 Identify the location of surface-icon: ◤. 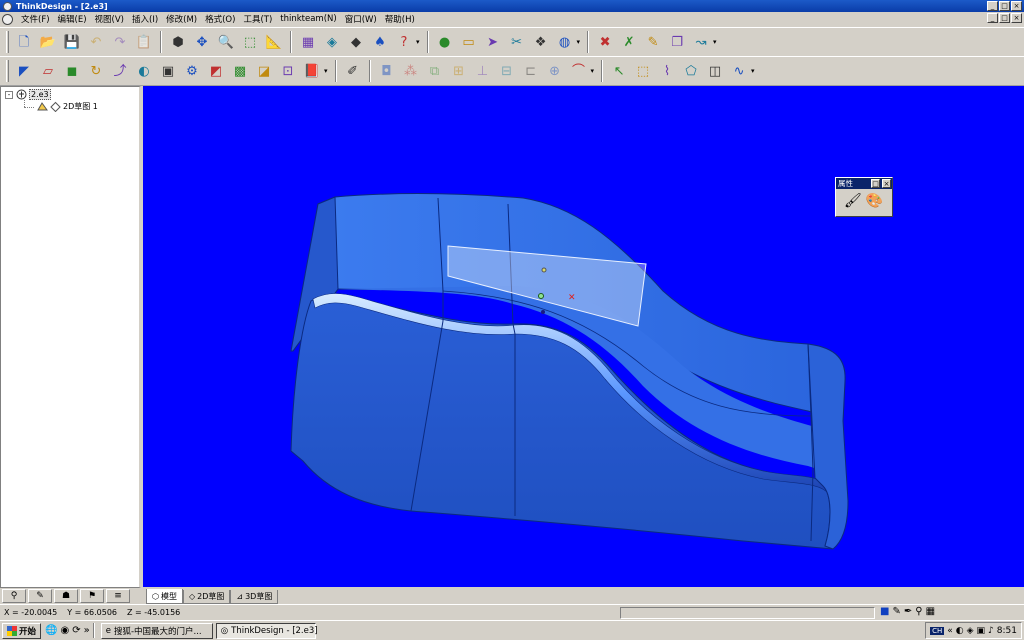
(24, 71).